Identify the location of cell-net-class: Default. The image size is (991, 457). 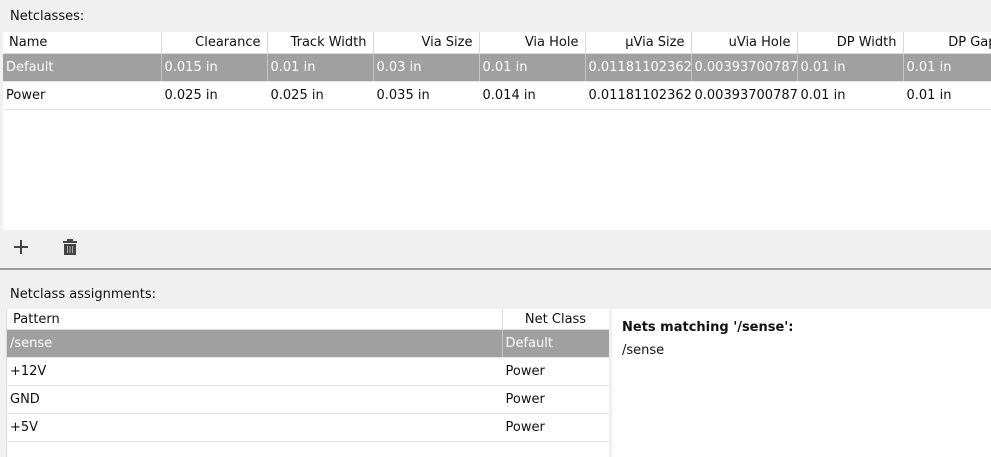
(555, 343).